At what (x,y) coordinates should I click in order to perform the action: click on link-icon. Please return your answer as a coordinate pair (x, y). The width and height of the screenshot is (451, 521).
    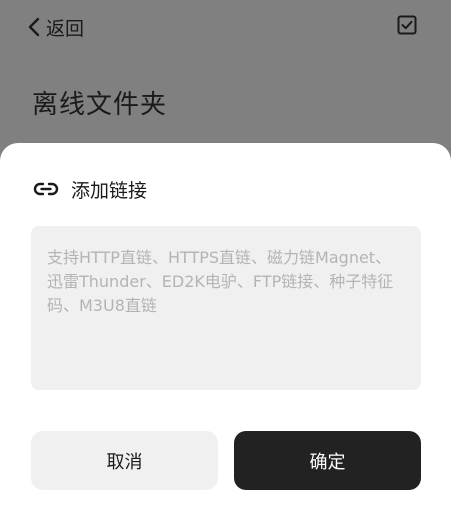
    Looking at the image, I should click on (46, 189).